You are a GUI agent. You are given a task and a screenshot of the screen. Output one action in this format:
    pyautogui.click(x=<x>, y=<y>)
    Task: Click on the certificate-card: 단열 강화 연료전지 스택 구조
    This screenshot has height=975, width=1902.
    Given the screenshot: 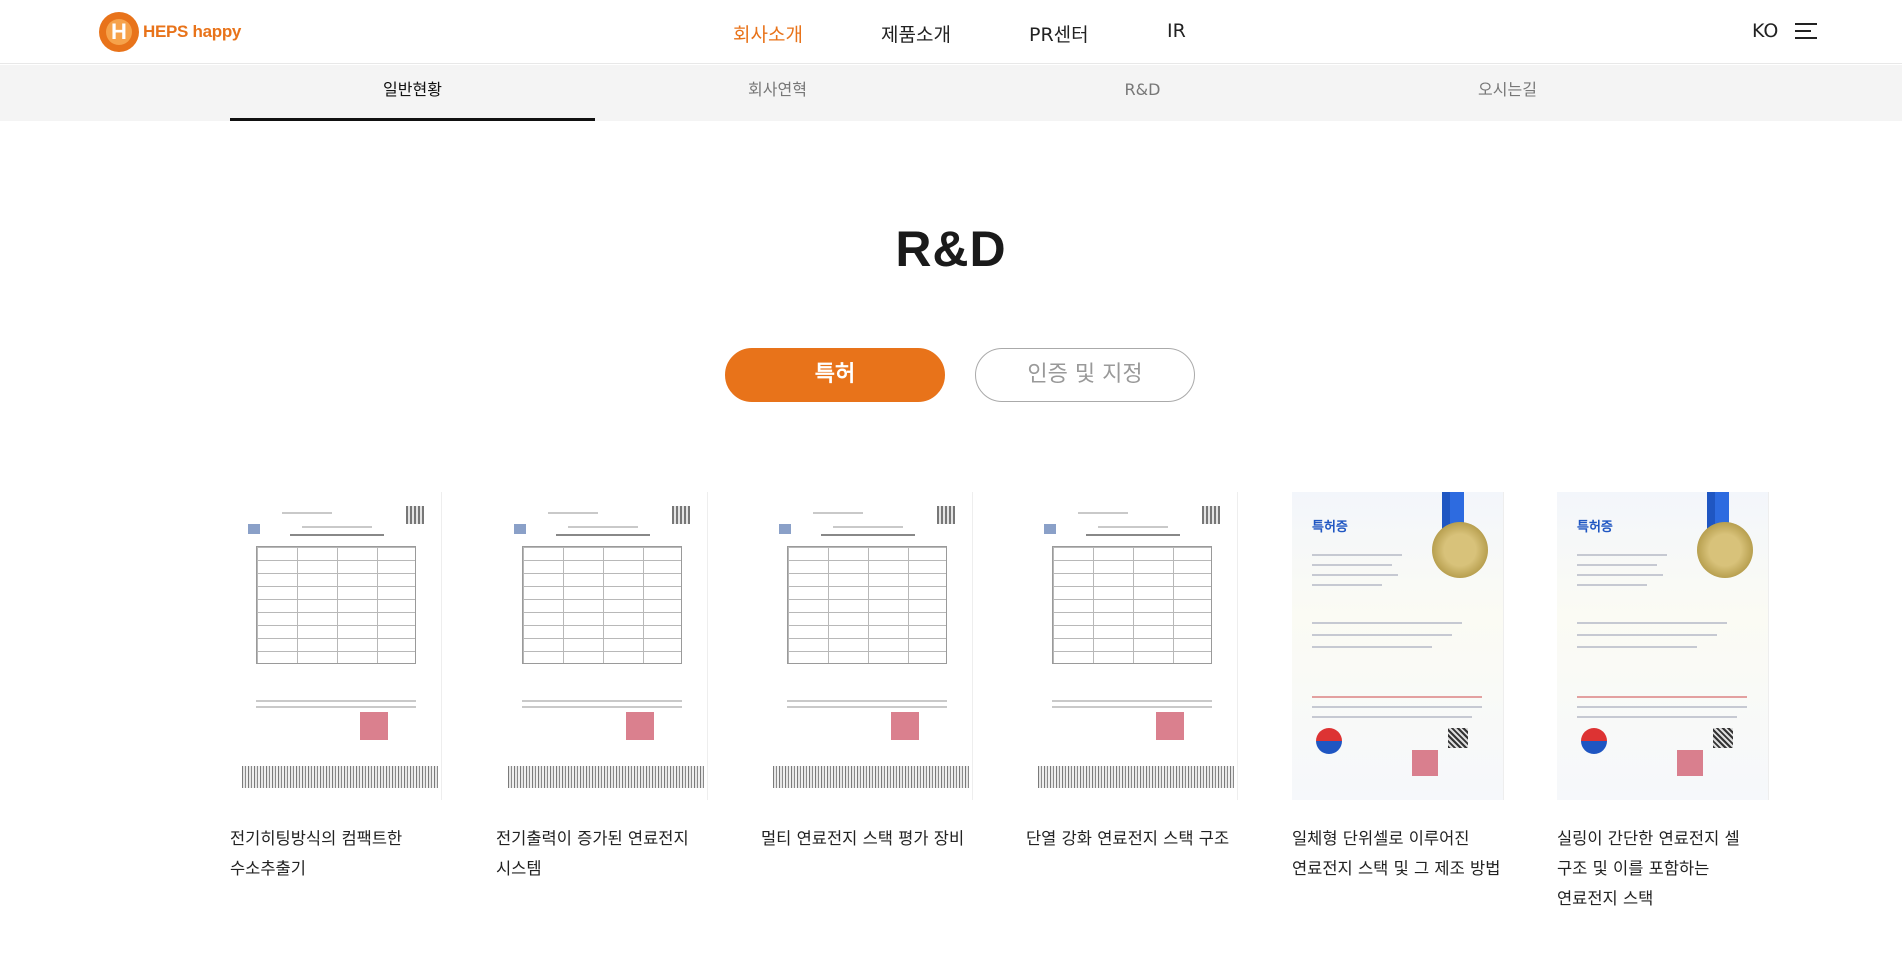 What is the action you would take?
    pyautogui.click(x=1132, y=673)
    